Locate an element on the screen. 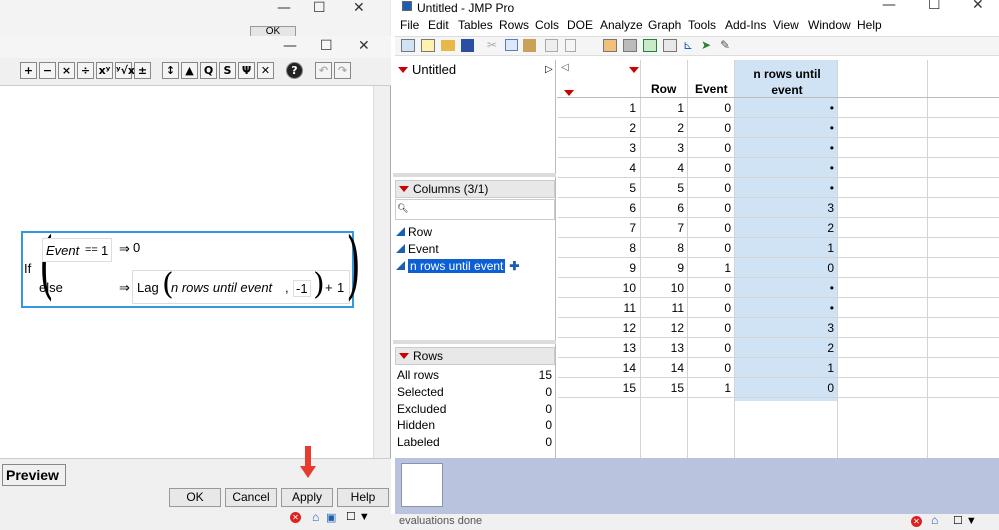 The width and height of the screenshot is (999, 530). ok-button: OK is located at coordinates (195, 497).